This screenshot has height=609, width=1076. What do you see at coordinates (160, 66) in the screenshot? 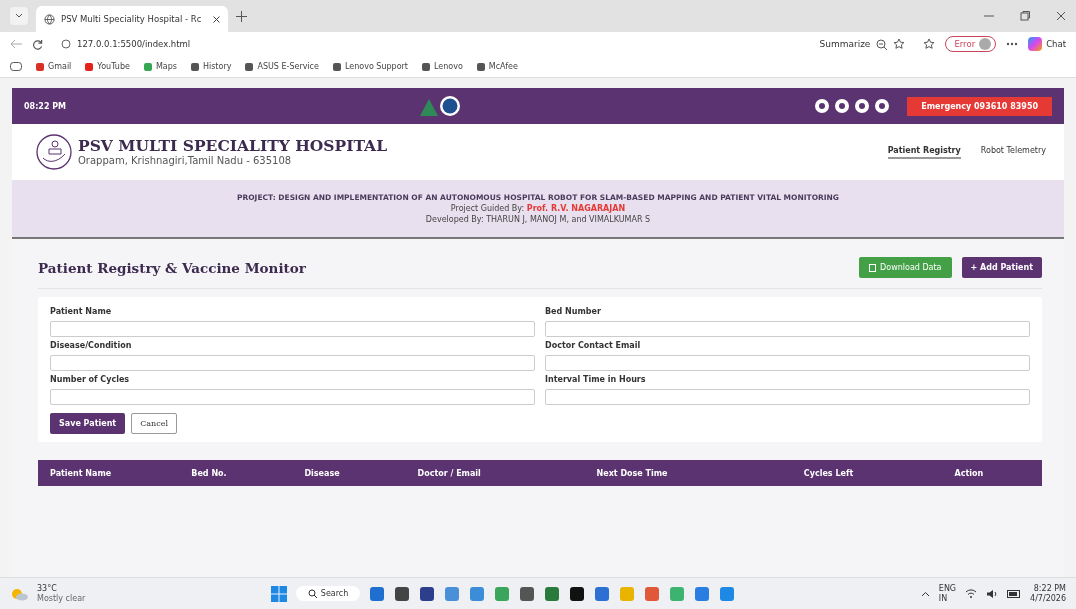
I see `bookmark-link: Maps` at bounding box center [160, 66].